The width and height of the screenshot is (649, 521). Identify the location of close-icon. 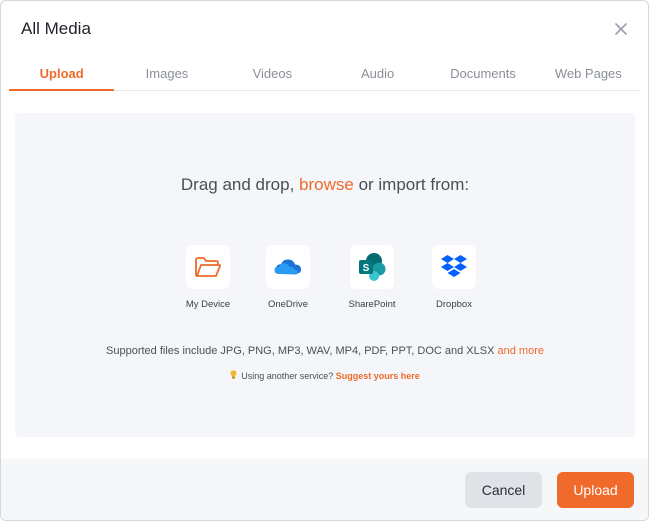
(621, 29).